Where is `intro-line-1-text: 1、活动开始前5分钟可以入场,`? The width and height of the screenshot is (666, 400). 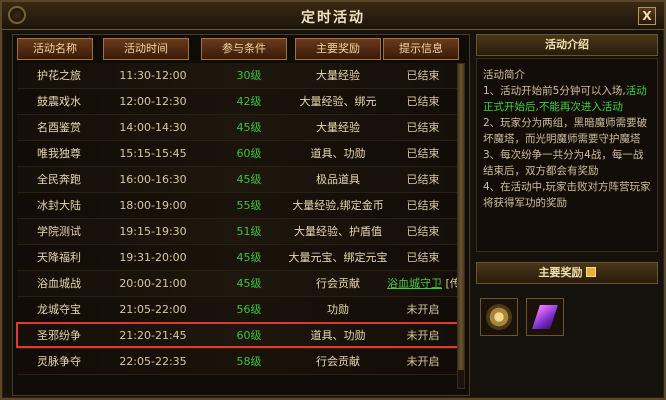 intro-line-1-text: 1、活动开始前5分钟可以入场, is located at coordinates (554, 91).